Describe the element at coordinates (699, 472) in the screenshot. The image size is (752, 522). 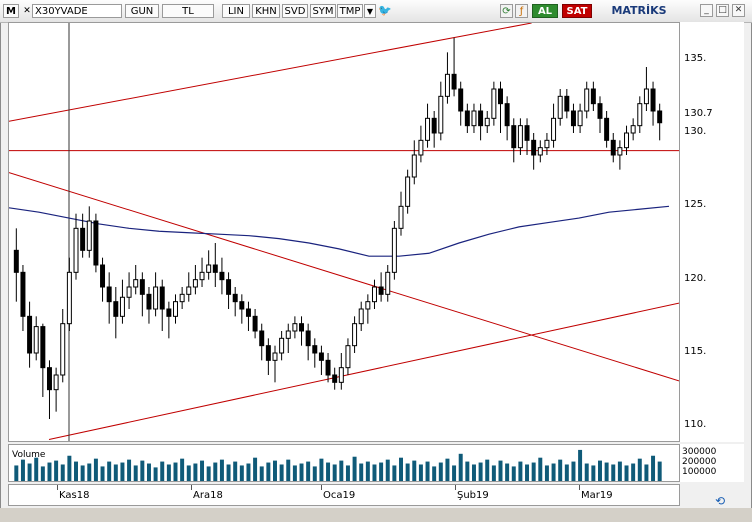
I see `volume-axis-label: 100000` at that location.